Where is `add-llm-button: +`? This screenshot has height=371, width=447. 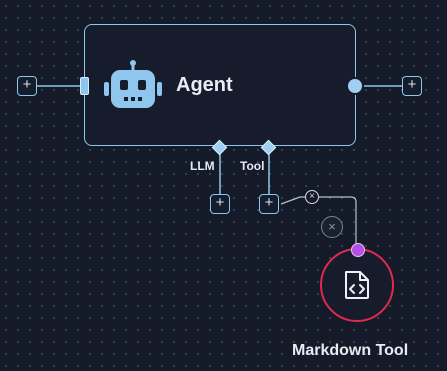 add-llm-button: + is located at coordinates (220, 204).